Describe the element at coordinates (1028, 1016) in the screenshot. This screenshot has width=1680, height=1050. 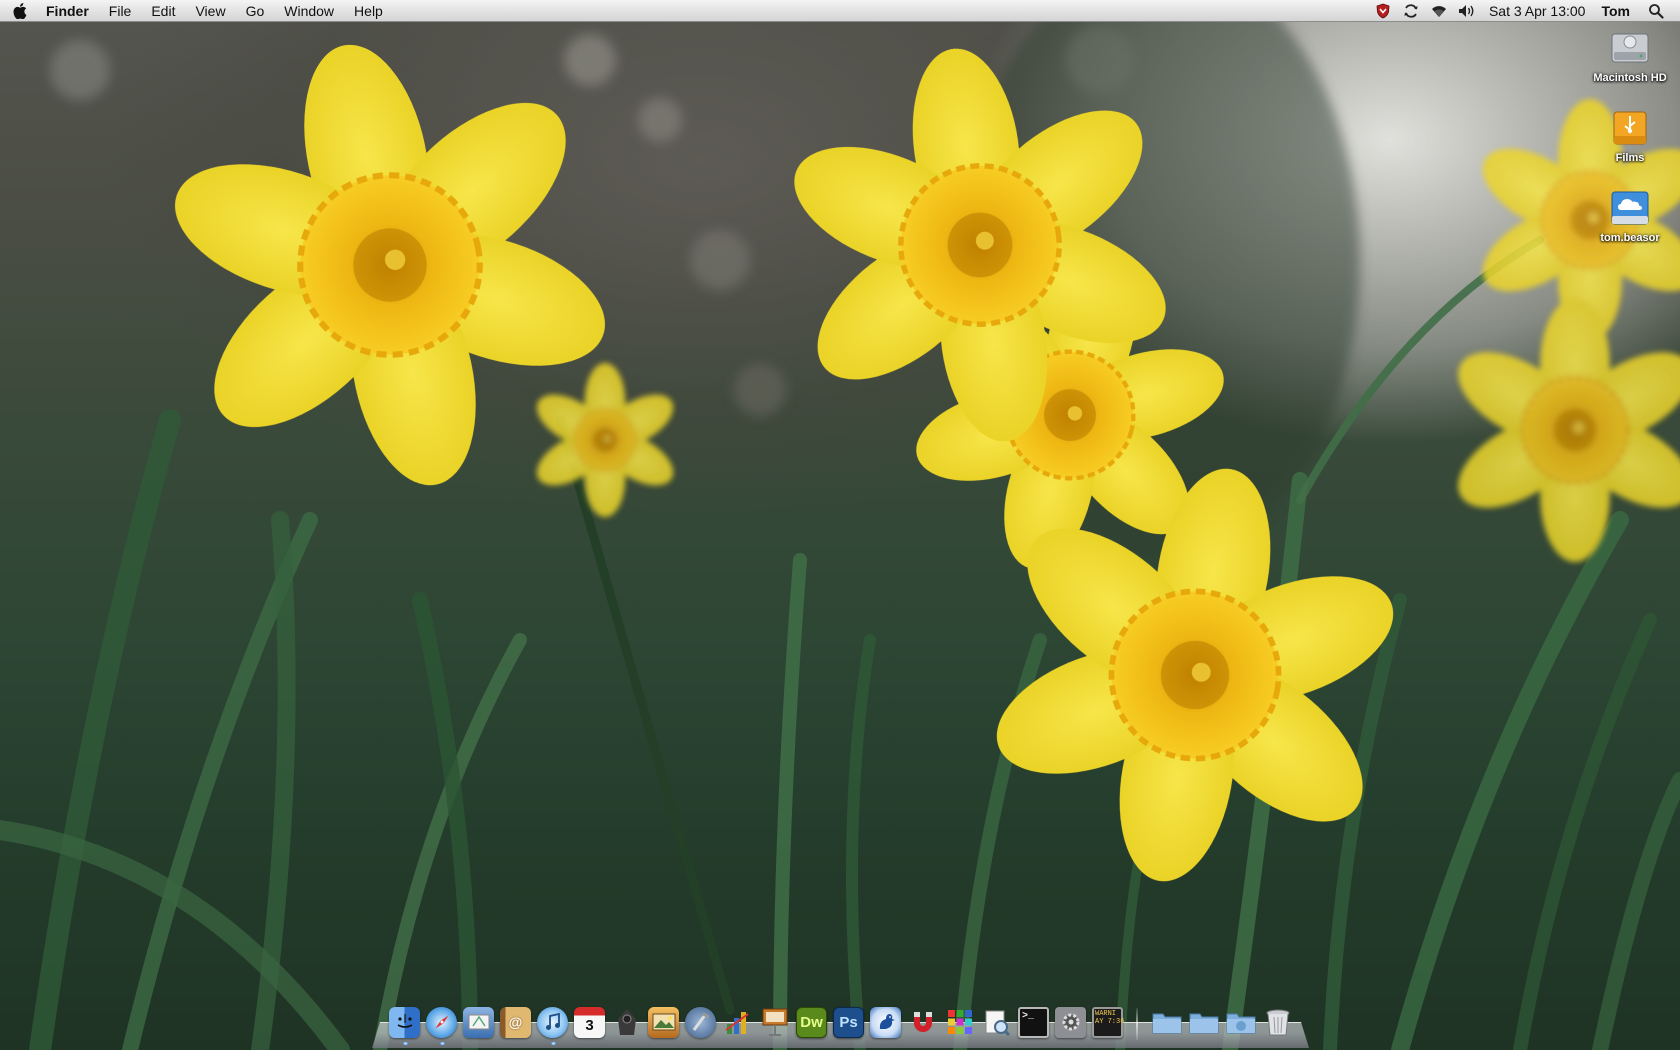
I see `terminal-prompt: >_` at that location.